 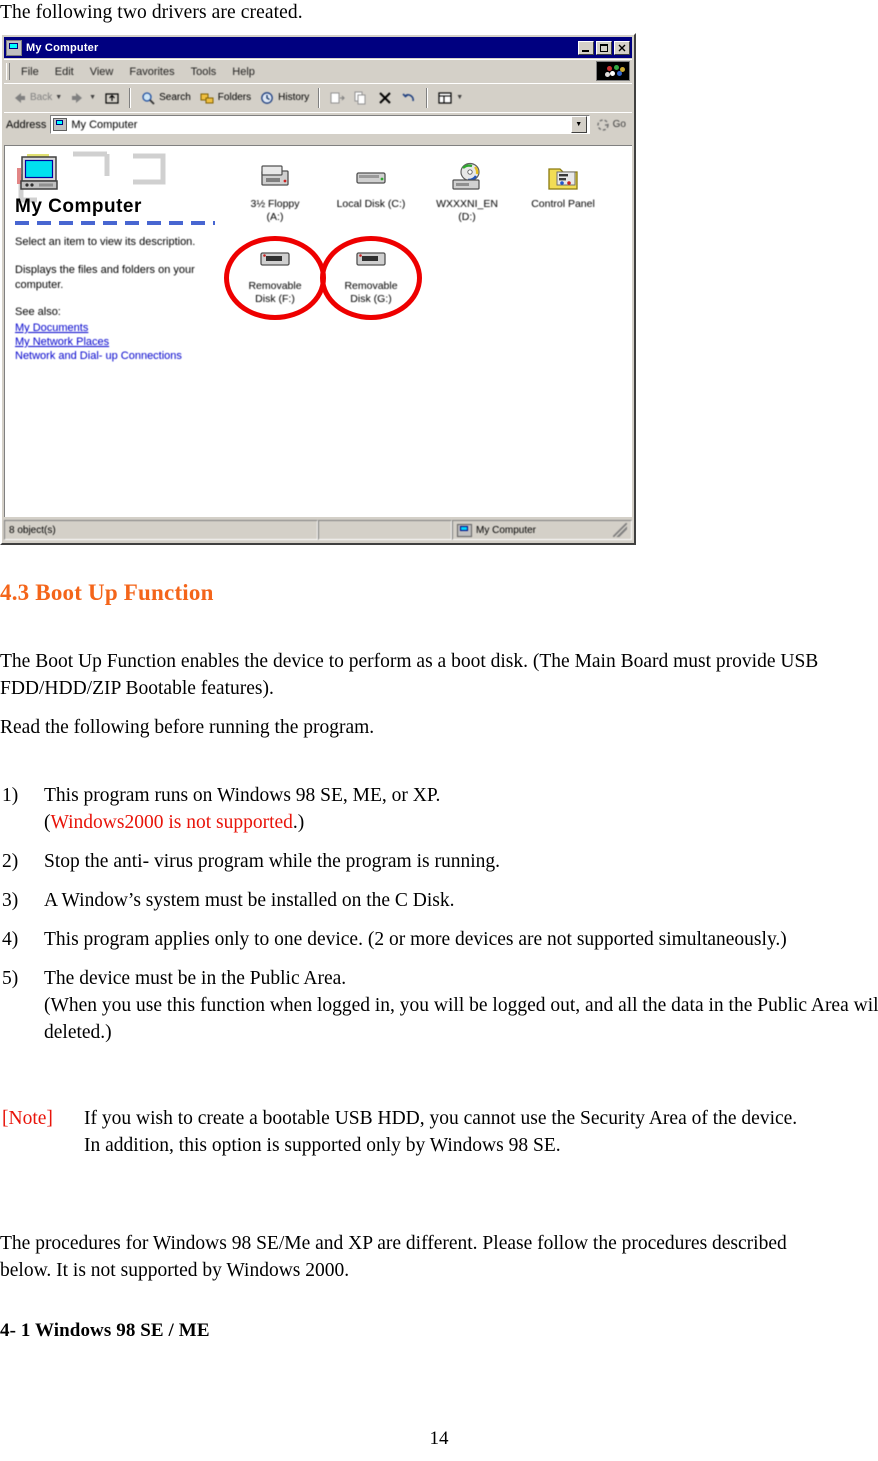 I want to click on up-folder-icon, so click(x=112, y=98).